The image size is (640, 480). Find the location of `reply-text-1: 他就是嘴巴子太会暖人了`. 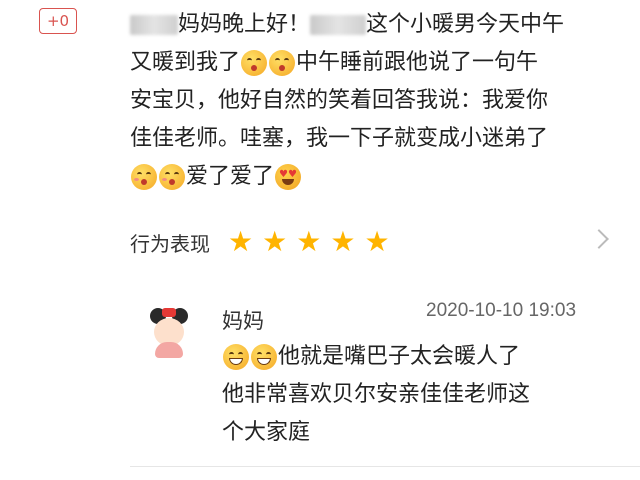

reply-text-1: 他就是嘴巴子太会暖人了 is located at coordinates (399, 356).